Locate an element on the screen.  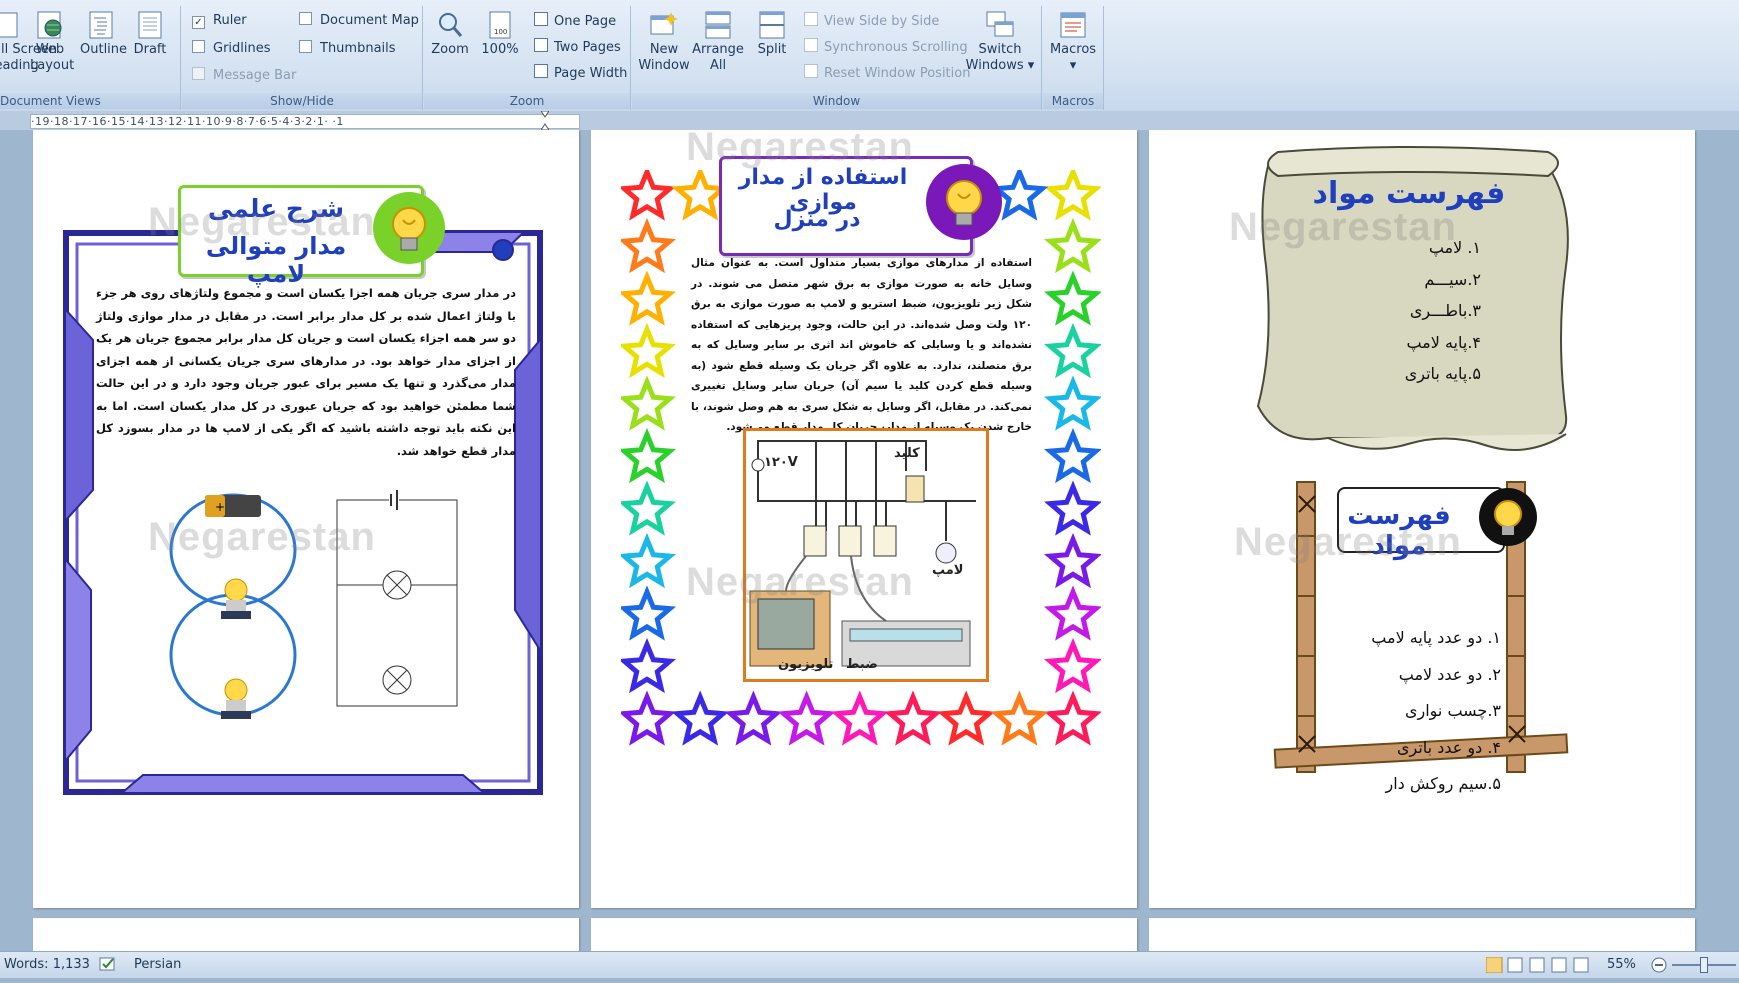
zoom-slider-thumb is located at coordinates (1704, 965).